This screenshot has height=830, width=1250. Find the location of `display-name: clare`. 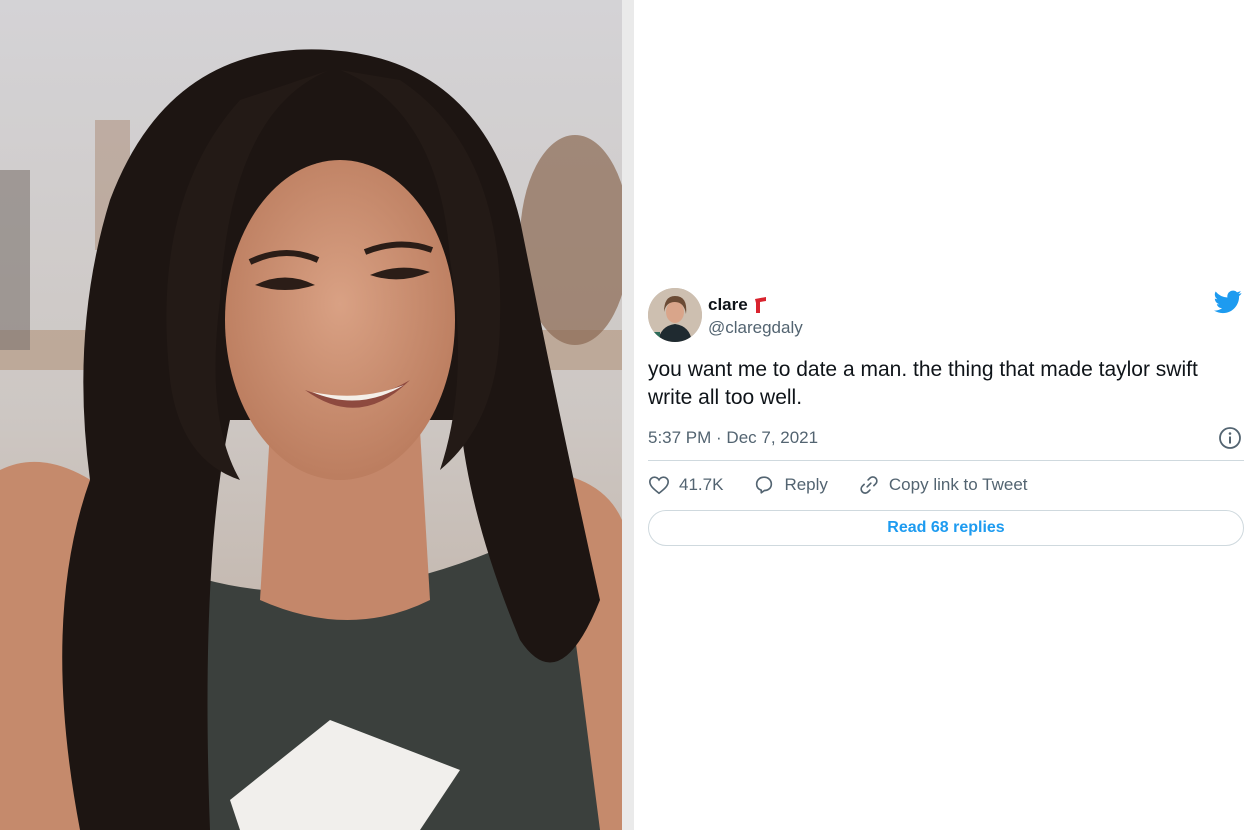

display-name: clare is located at coordinates (737, 305).